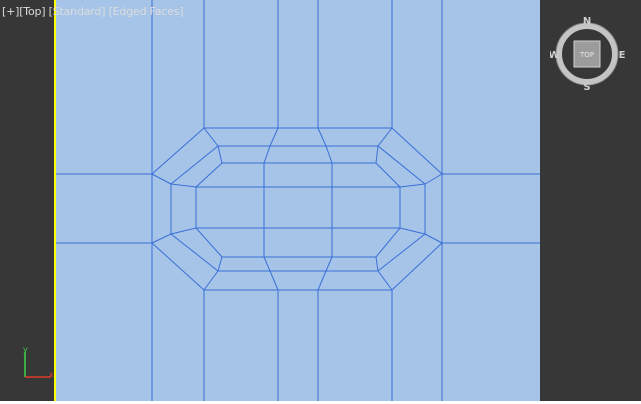  Describe the element at coordinates (10, 11) in the screenshot. I see `viewport-plus-menu: [+]` at that location.